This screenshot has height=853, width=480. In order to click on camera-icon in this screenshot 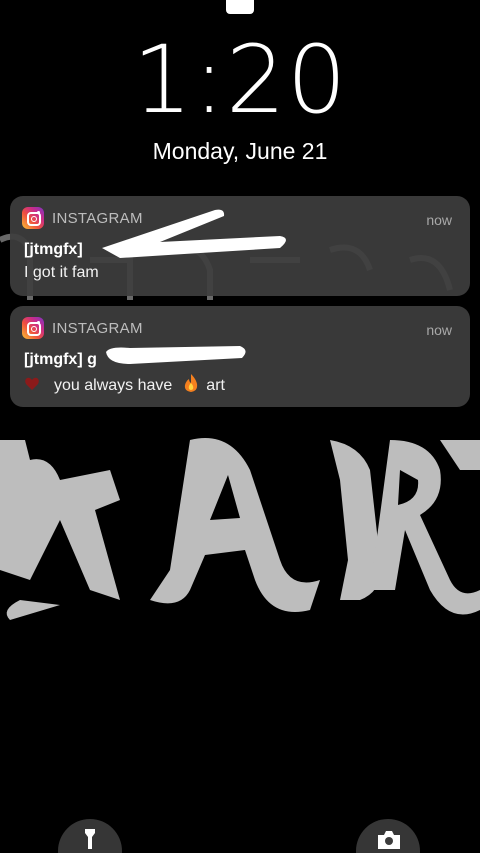, I will do `click(389, 840)`.